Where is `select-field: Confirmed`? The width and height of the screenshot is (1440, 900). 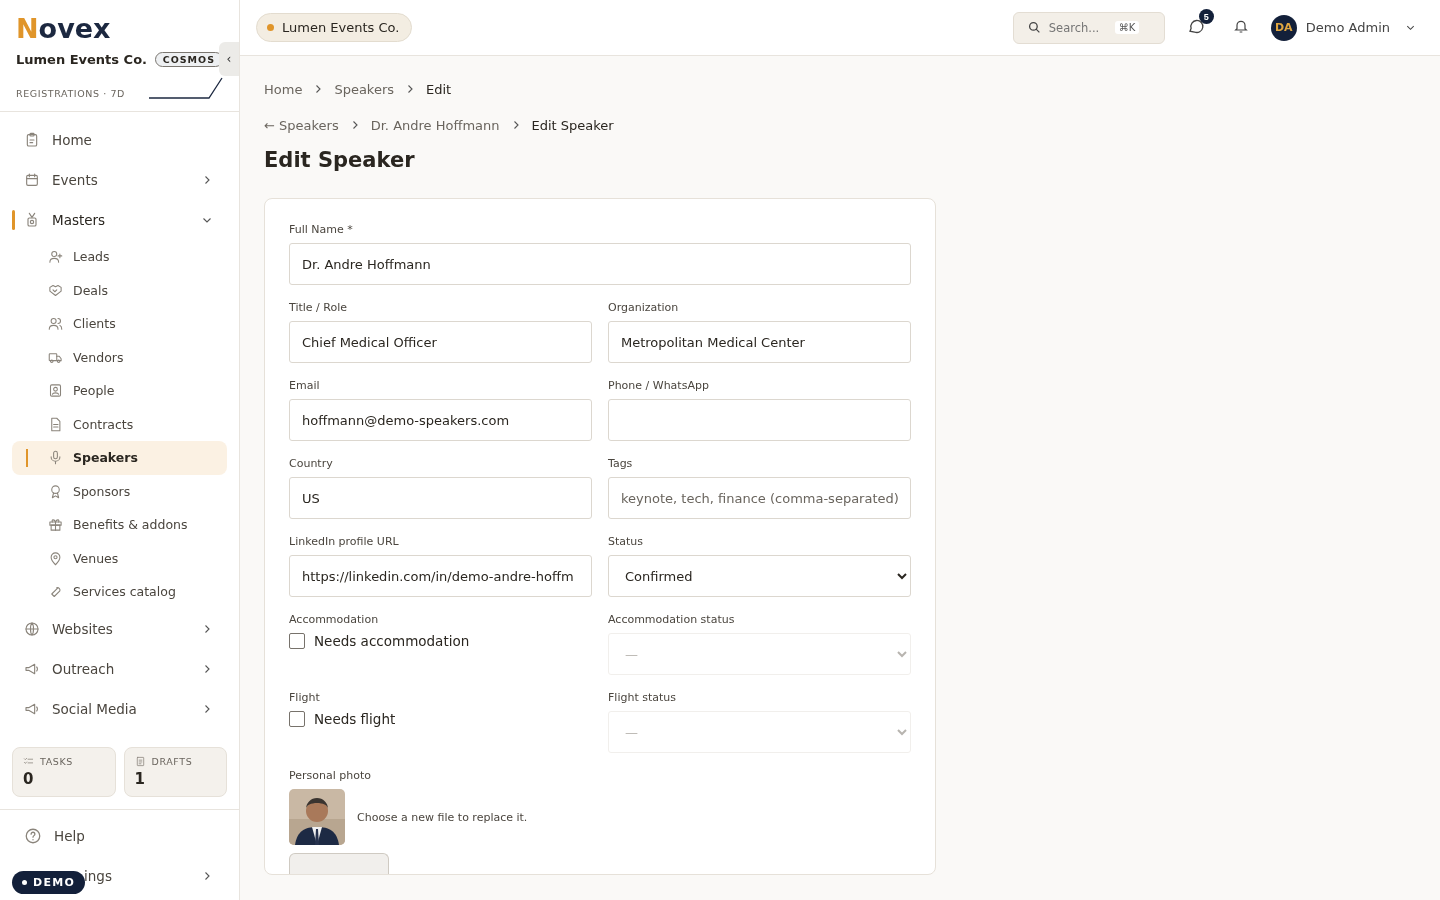
select-field: Confirmed is located at coordinates (759, 576).